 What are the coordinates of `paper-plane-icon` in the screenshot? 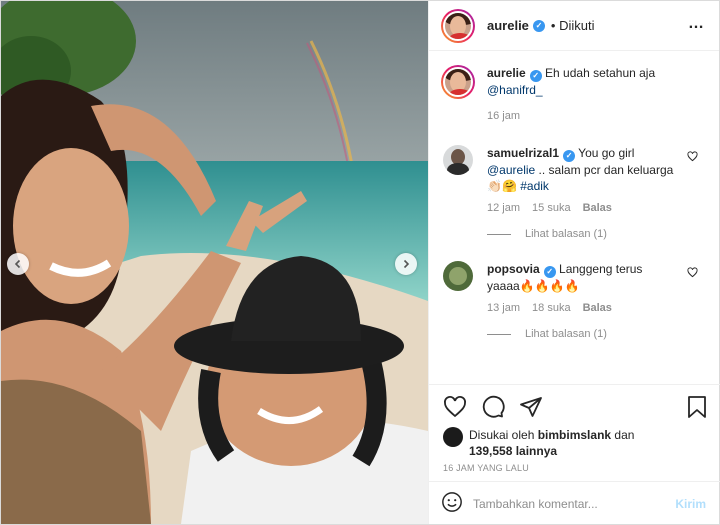 It's located at (531, 407).